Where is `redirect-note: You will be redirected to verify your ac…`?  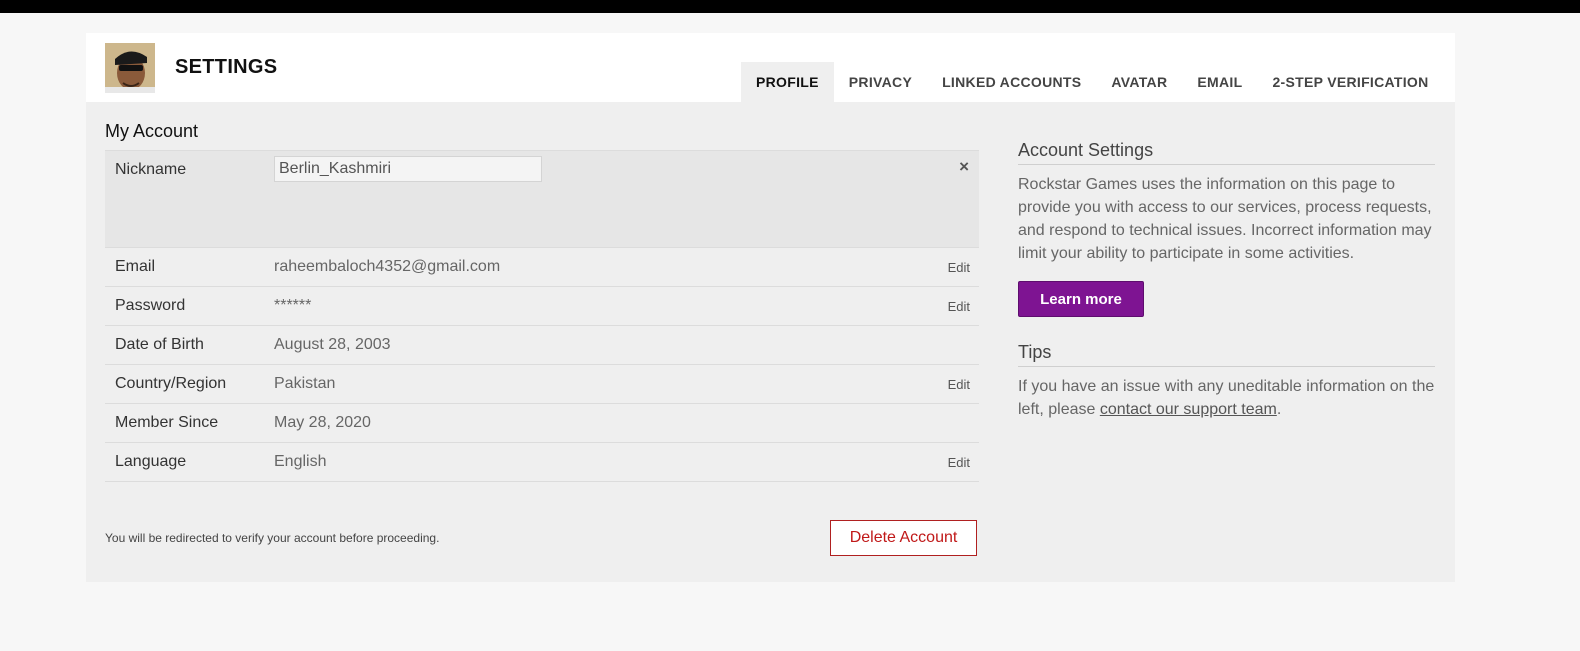 redirect-note: You will be redirected to verify your ac… is located at coordinates (272, 538).